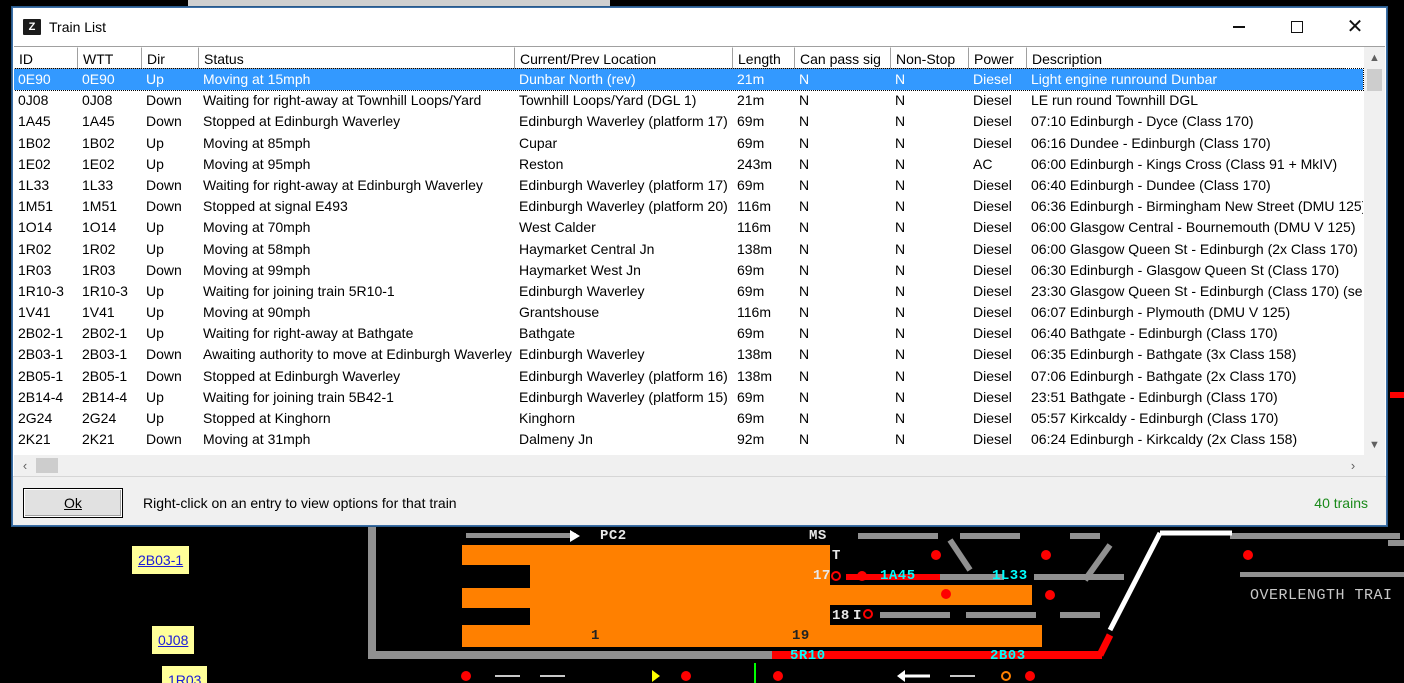 This screenshot has width=1404, height=683. What do you see at coordinates (161, 560) in the screenshot?
I see `train-tag-2b03-1: 2B03-1` at bounding box center [161, 560].